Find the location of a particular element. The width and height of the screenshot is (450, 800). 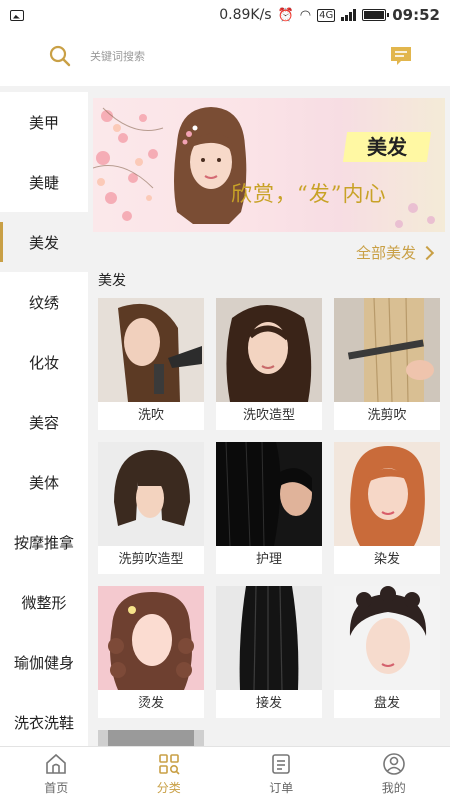

cut-styling-image is located at coordinates (151, 494).